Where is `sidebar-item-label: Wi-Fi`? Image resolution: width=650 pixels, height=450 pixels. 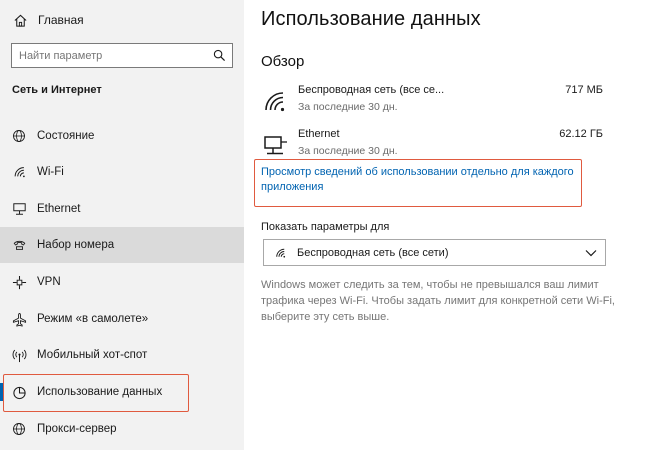
sidebar-item-label: Wi-Fi is located at coordinates (50, 172).